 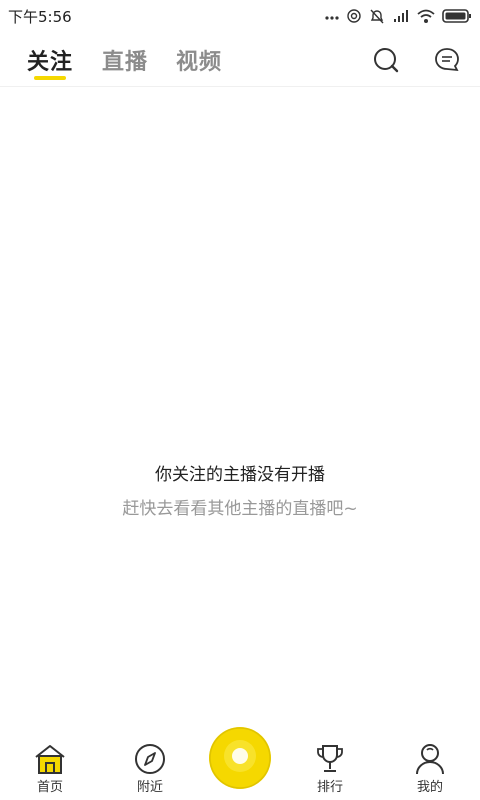 I want to click on nav-home: 首页, so click(x=50, y=768).